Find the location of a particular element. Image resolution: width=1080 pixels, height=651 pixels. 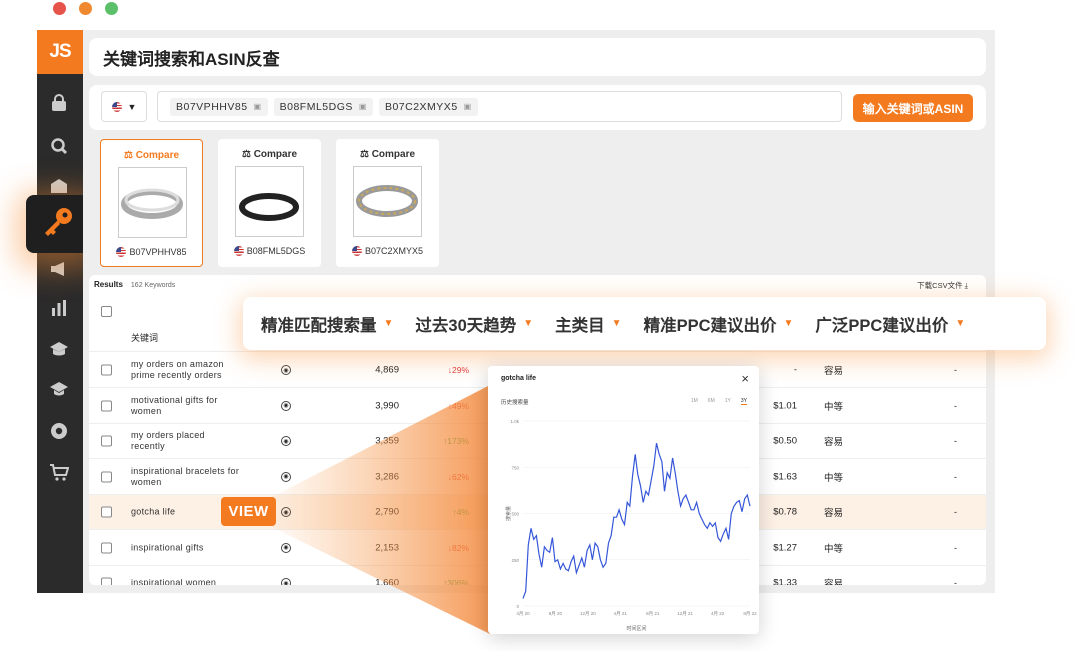

asin-search-input: B07VPHHV85 ▣ B08FML5DGS ▣ B07C2XMYX5 ▣ is located at coordinates (499, 106).